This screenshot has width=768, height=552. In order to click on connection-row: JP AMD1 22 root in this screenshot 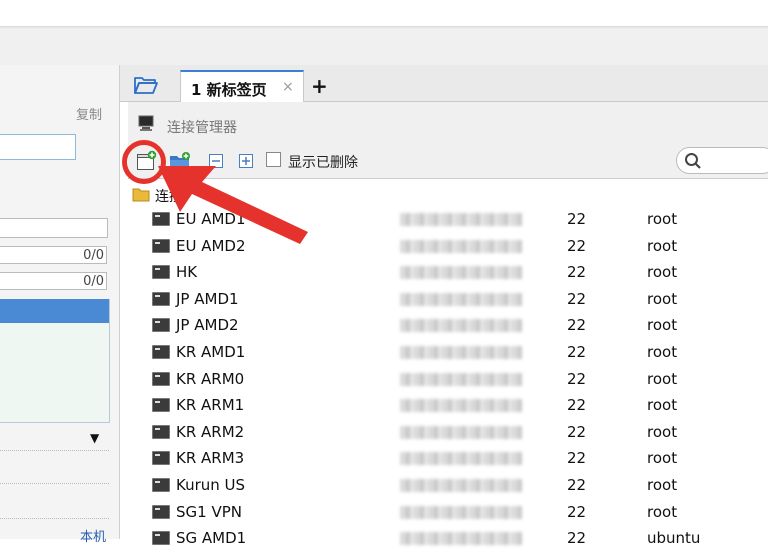, I will do `click(448, 300)`.